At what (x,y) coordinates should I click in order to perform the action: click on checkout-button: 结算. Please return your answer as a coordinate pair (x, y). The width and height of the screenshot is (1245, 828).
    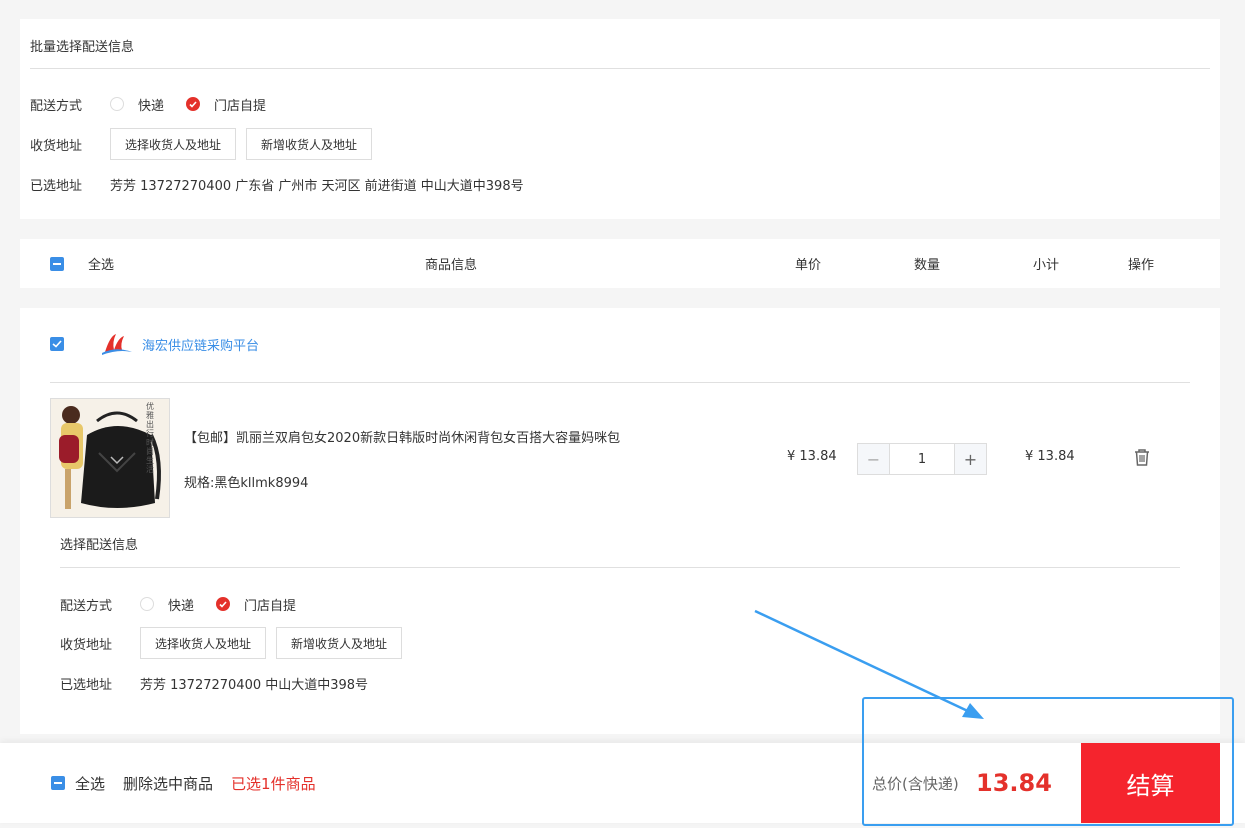
    Looking at the image, I should click on (1150, 783).